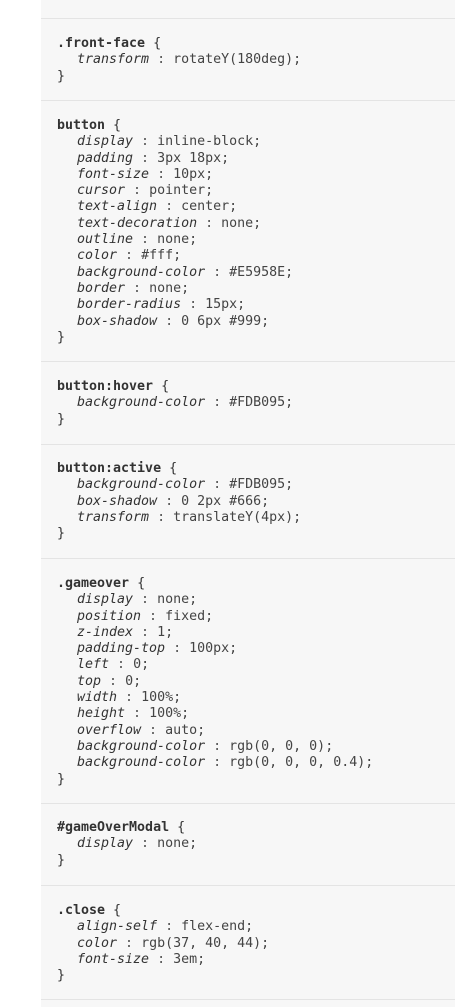 This screenshot has width=455, height=1007. What do you see at coordinates (113, 827) in the screenshot?
I see `css-selector: #gameOverModal` at bounding box center [113, 827].